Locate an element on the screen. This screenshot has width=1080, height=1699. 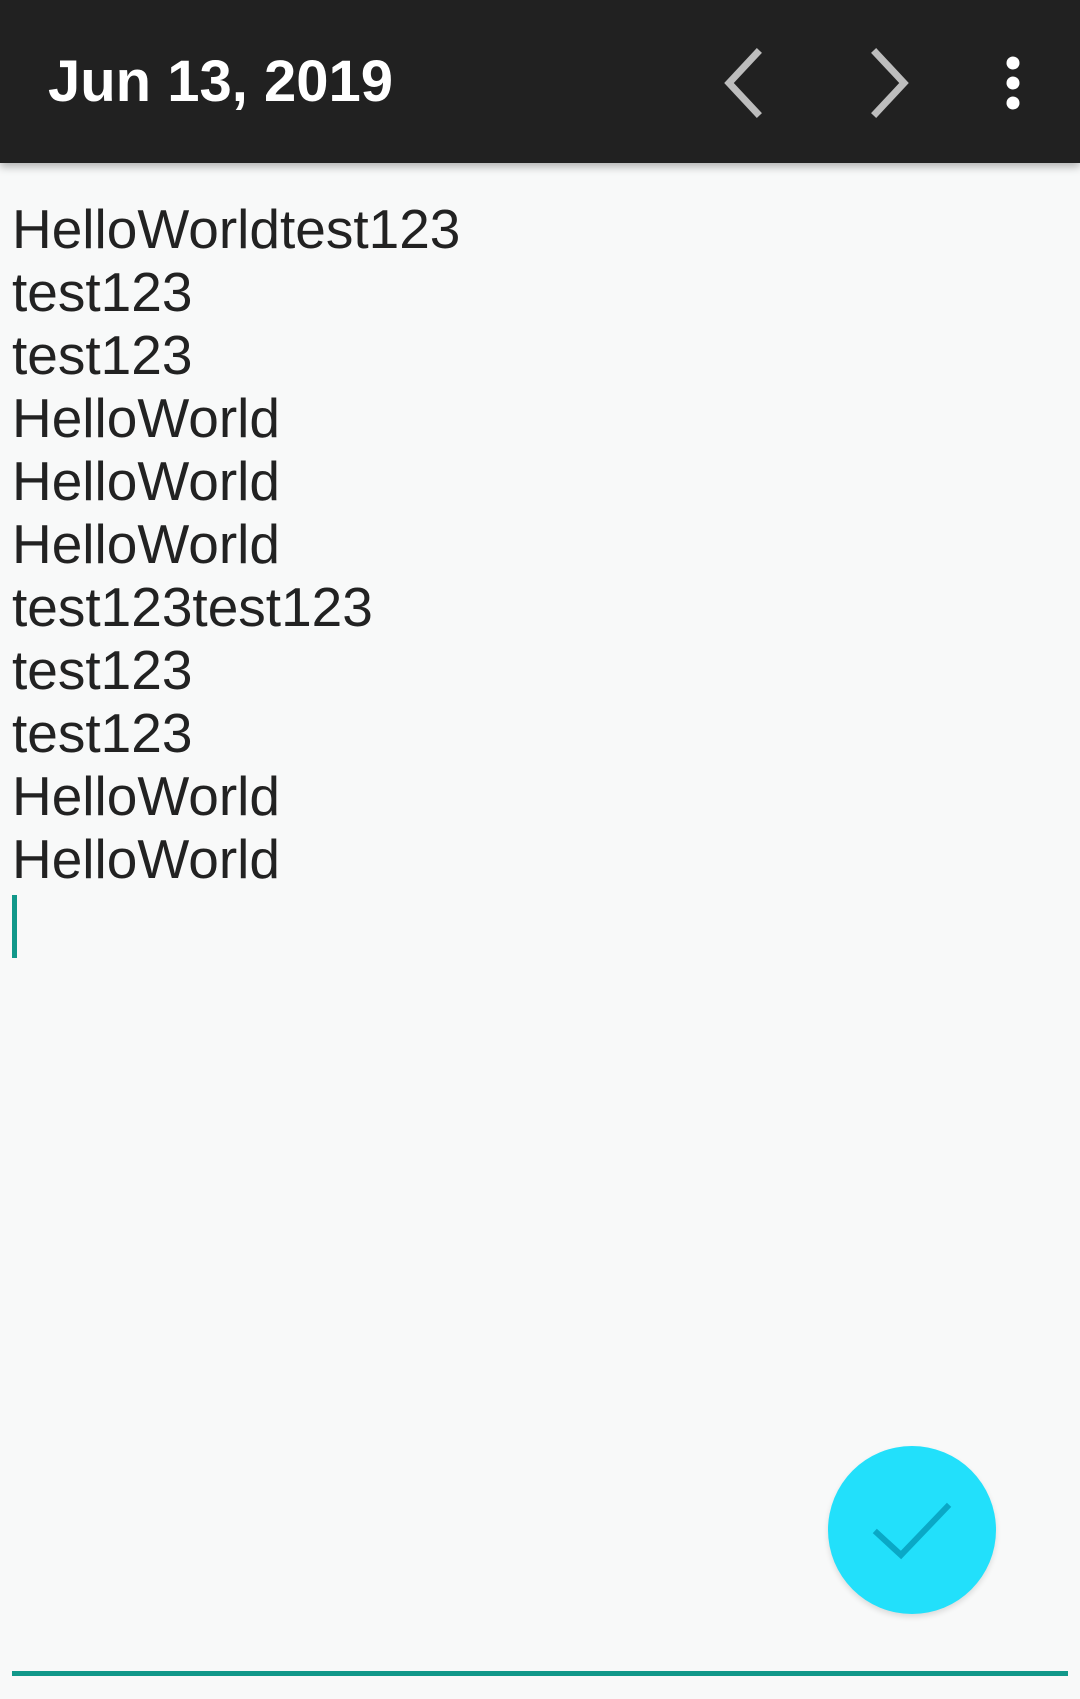
more-vertical-icon is located at coordinates (1013, 83).